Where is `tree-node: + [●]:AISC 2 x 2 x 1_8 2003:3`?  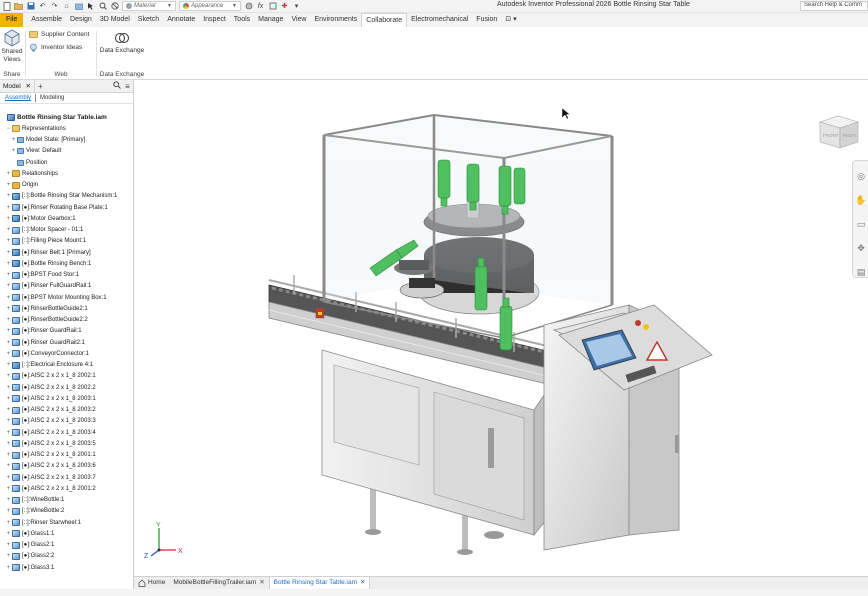
tree-node: + [●]:AISC 2 x 2 x 1_8 2003:3 is located at coordinates (67, 421).